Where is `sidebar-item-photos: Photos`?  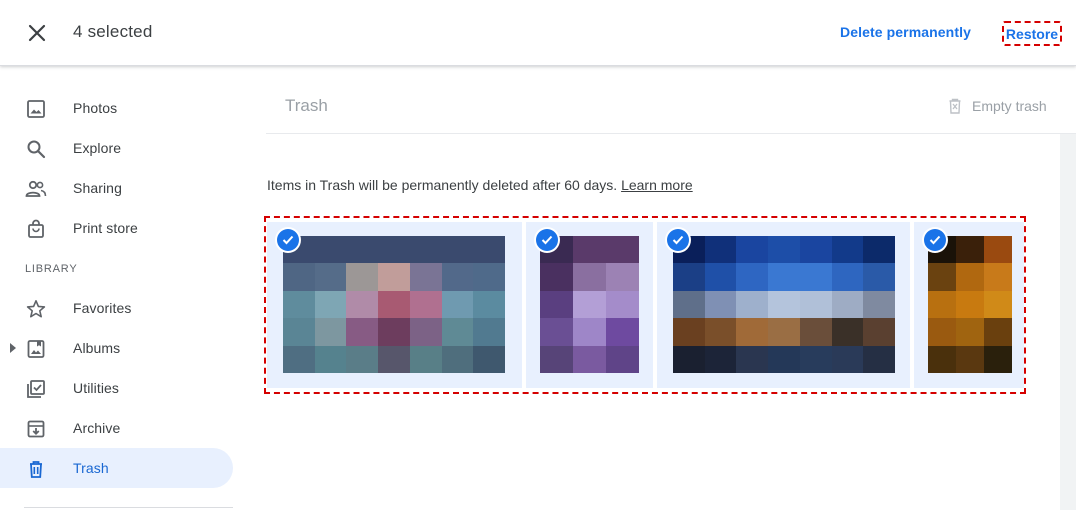 sidebar-item-photos: Photos is located at coordinates (116, 108).